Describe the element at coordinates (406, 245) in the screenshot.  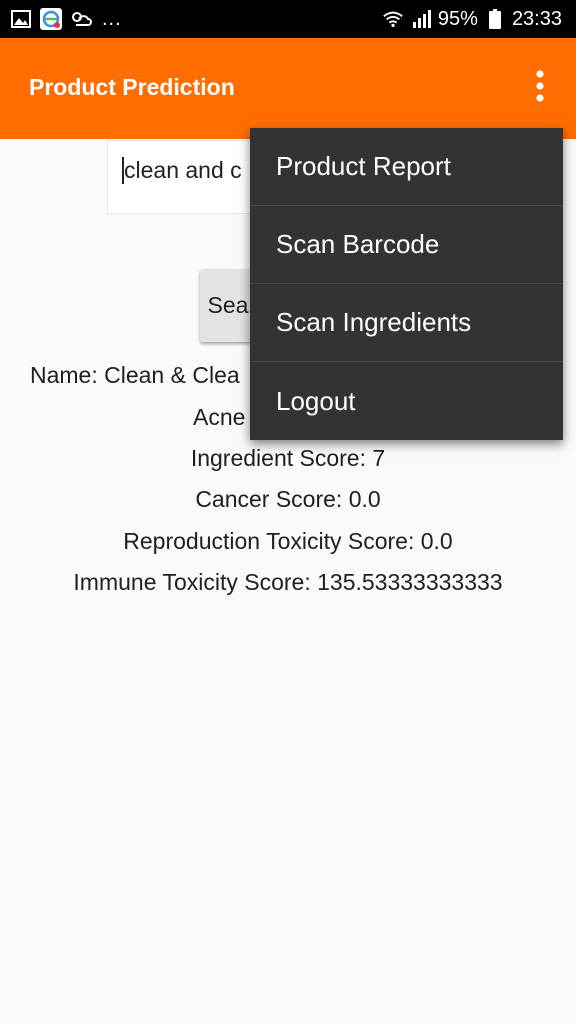
I see `menu-item-scan-barcode: Scan Barcode` at that location.